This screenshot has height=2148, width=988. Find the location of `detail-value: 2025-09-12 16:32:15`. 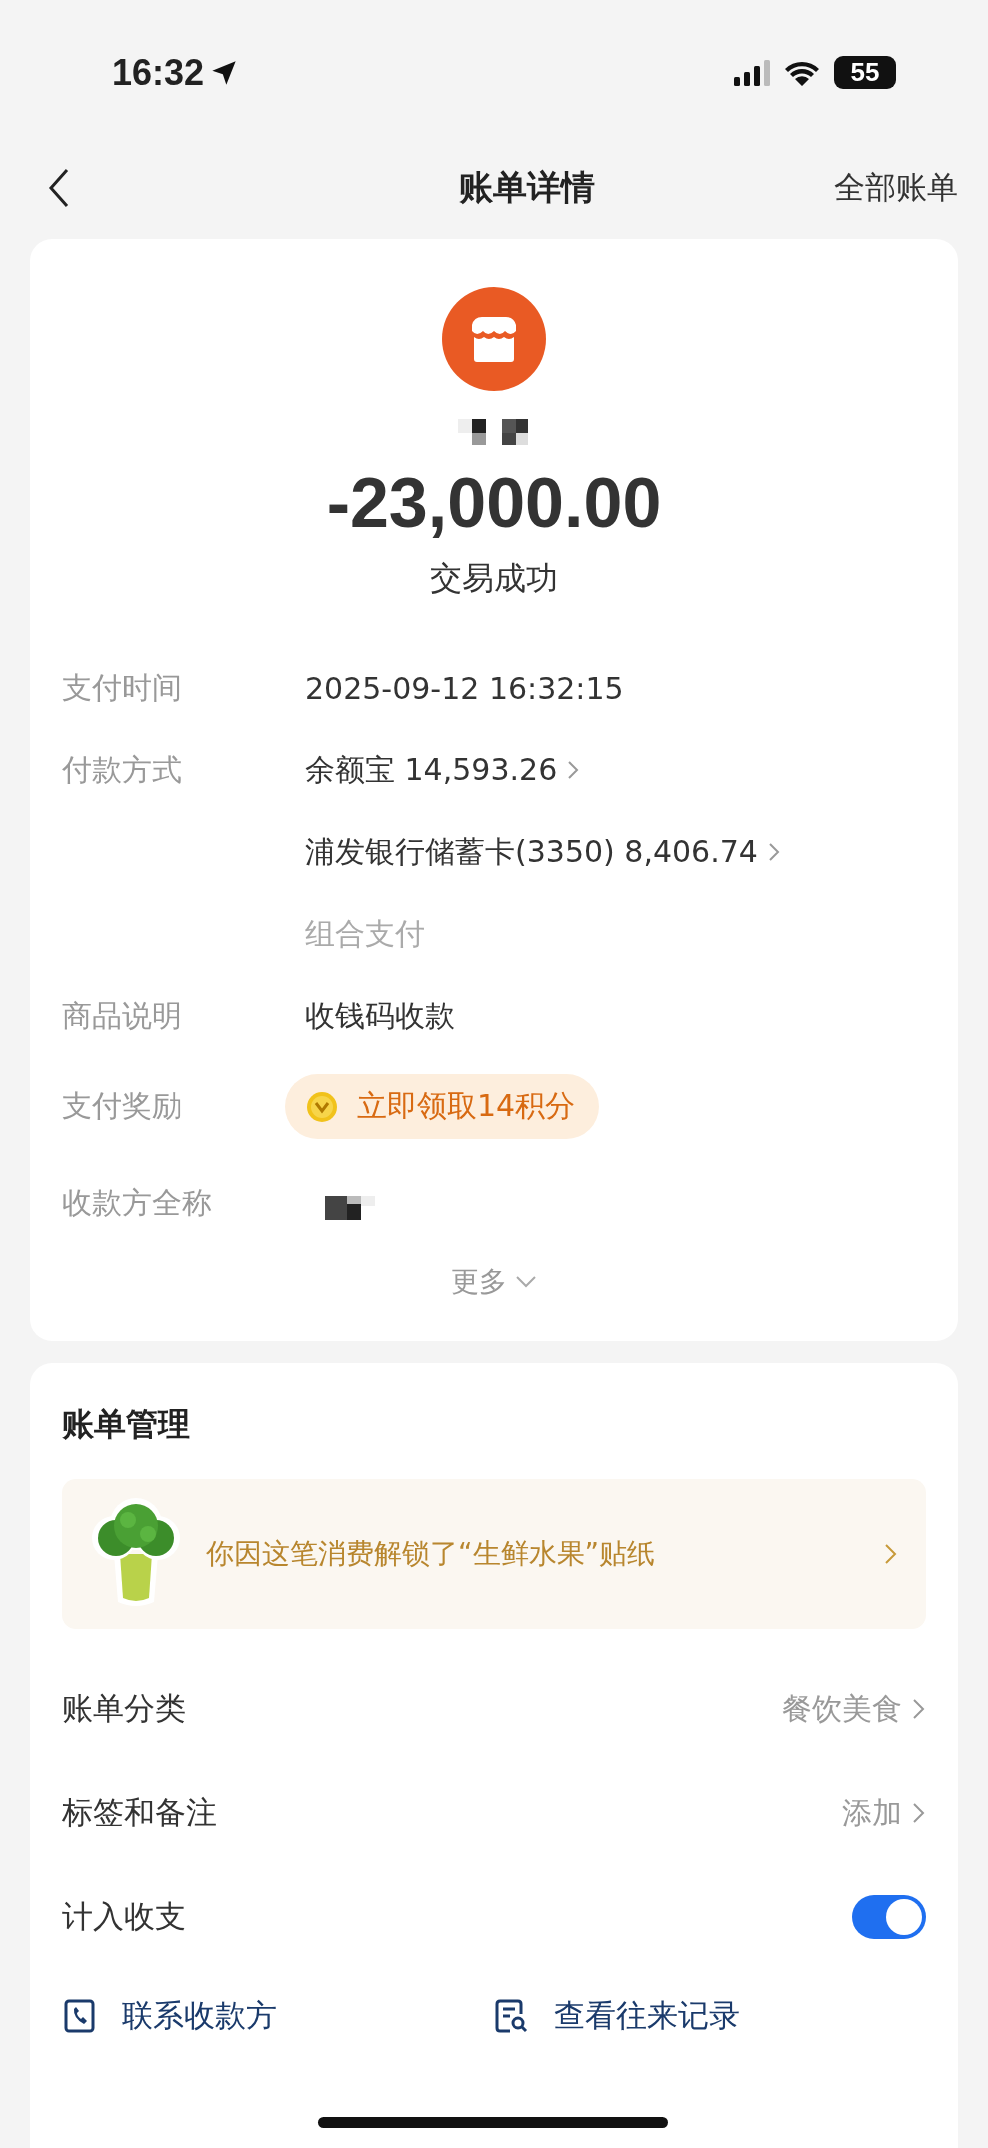

detail-value: 2025-09-12 16:32:15 is located at coordinates (464, 688).